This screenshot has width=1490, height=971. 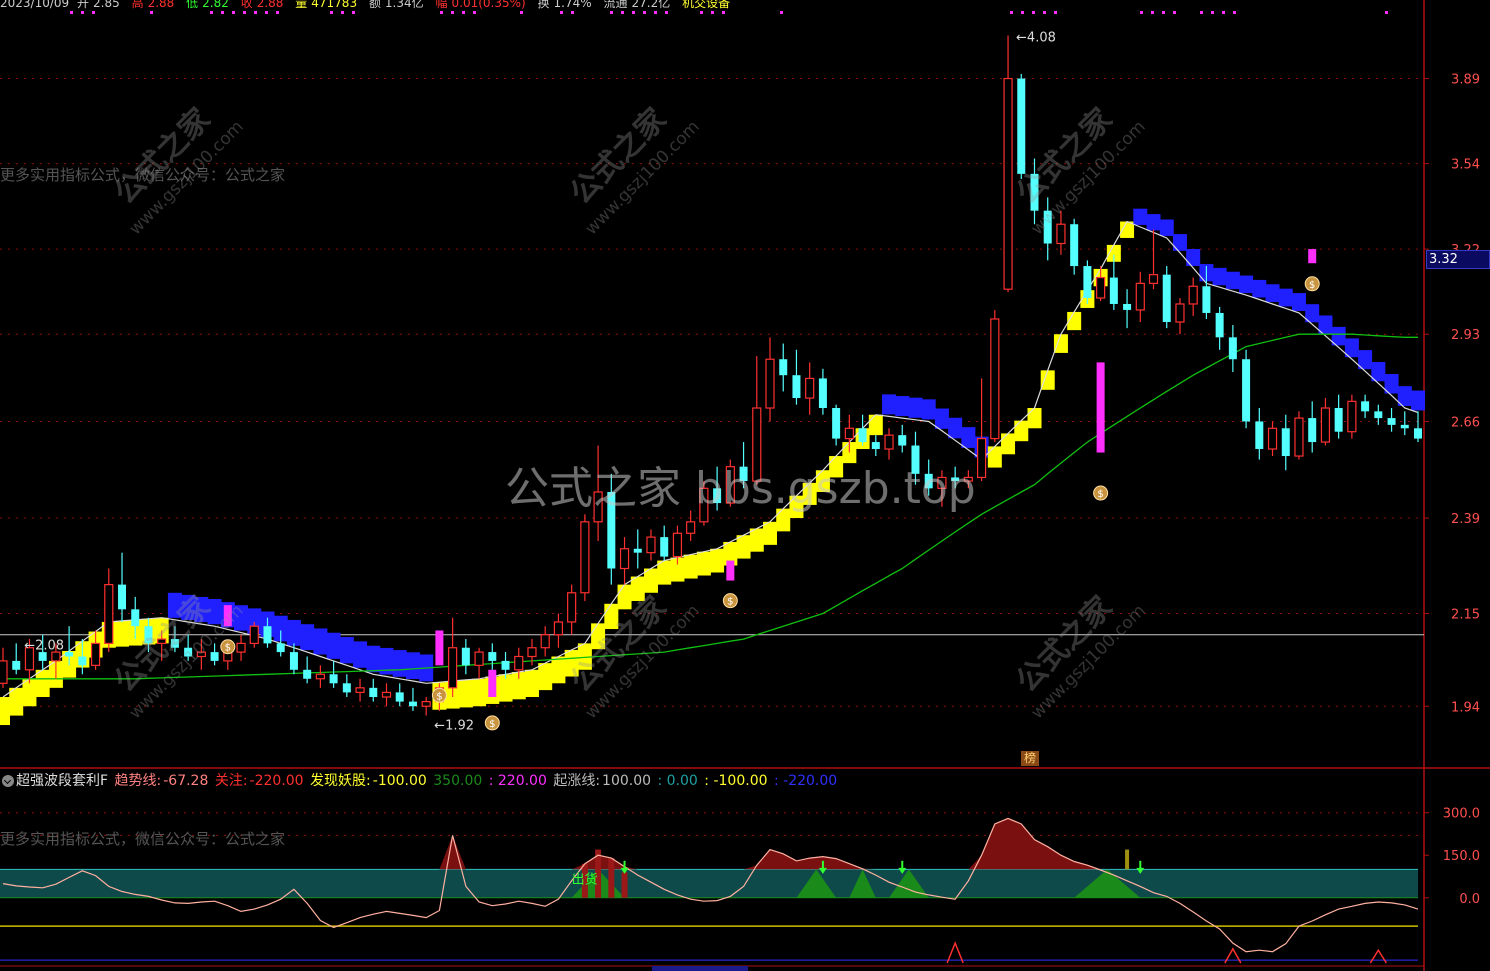 What do you see at coordinates (301, 5) in the screenshot?
I see `volume-label: 量` at bounding box center [301, 5].